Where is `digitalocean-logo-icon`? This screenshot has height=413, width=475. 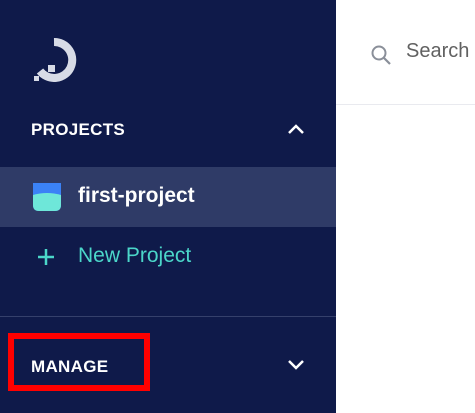
digitalocean-logo-icon is located at coordinates (54, 60).